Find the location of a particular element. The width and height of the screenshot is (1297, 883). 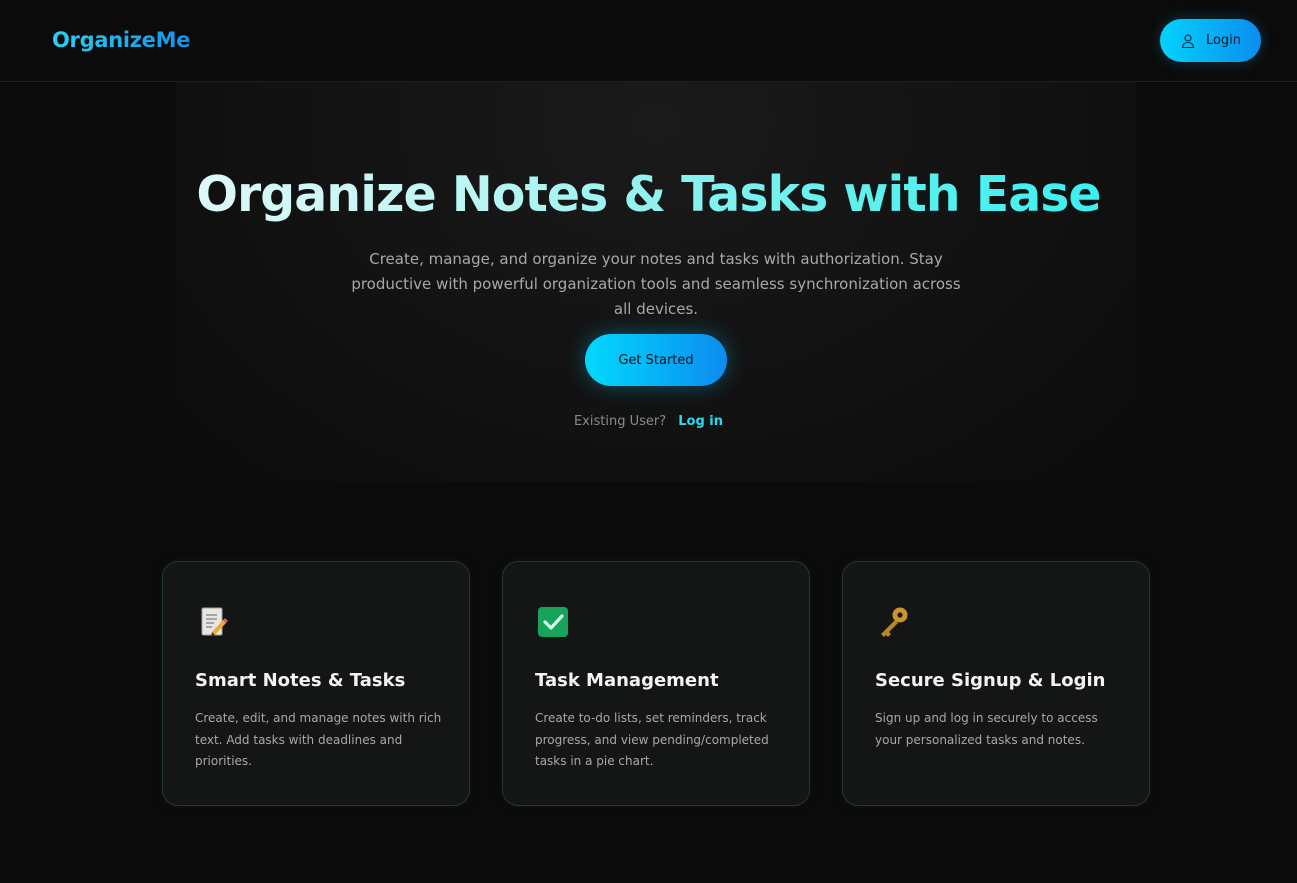

brand-logo: OrganizeMe is located at coordinates (121, 40).